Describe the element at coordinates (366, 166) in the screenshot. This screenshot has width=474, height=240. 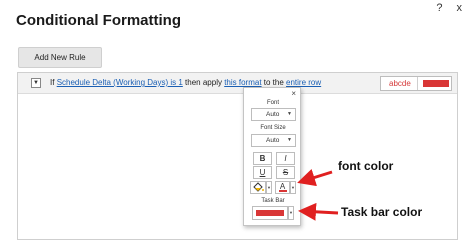
I see `font-color-annotation: font color` at that location.